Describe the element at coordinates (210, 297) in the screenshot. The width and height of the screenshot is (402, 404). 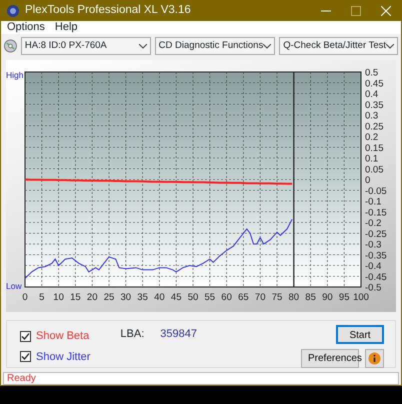
I see `tick-label: 55` at that location.